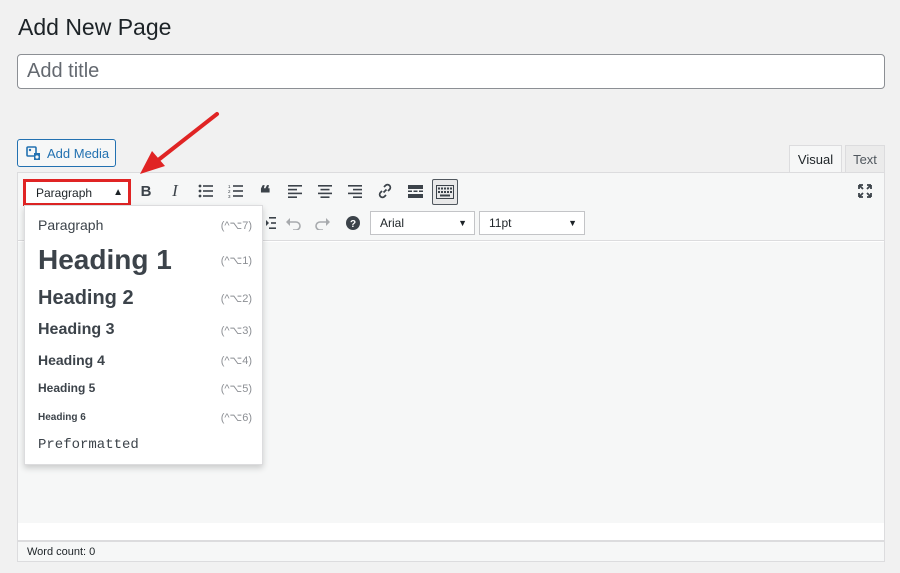 This screenshot has width=900, height=573. Describe the element at coordinates (143, 360) in the screenshot. I see `menu-item-heading-4: Heading 4 (^⌥4)` at that location.